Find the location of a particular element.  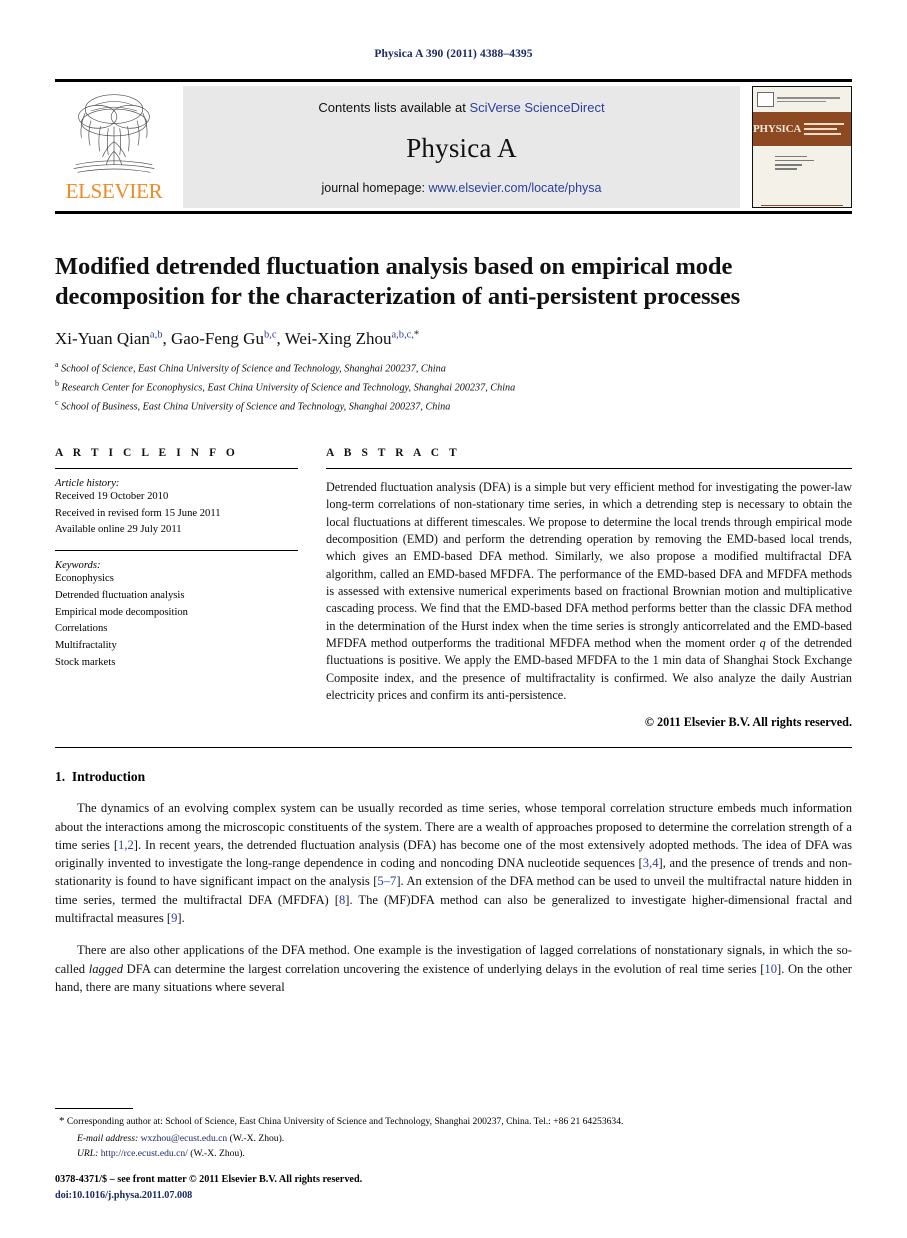

author-sep-2: , is located at coordinates (280, 339).